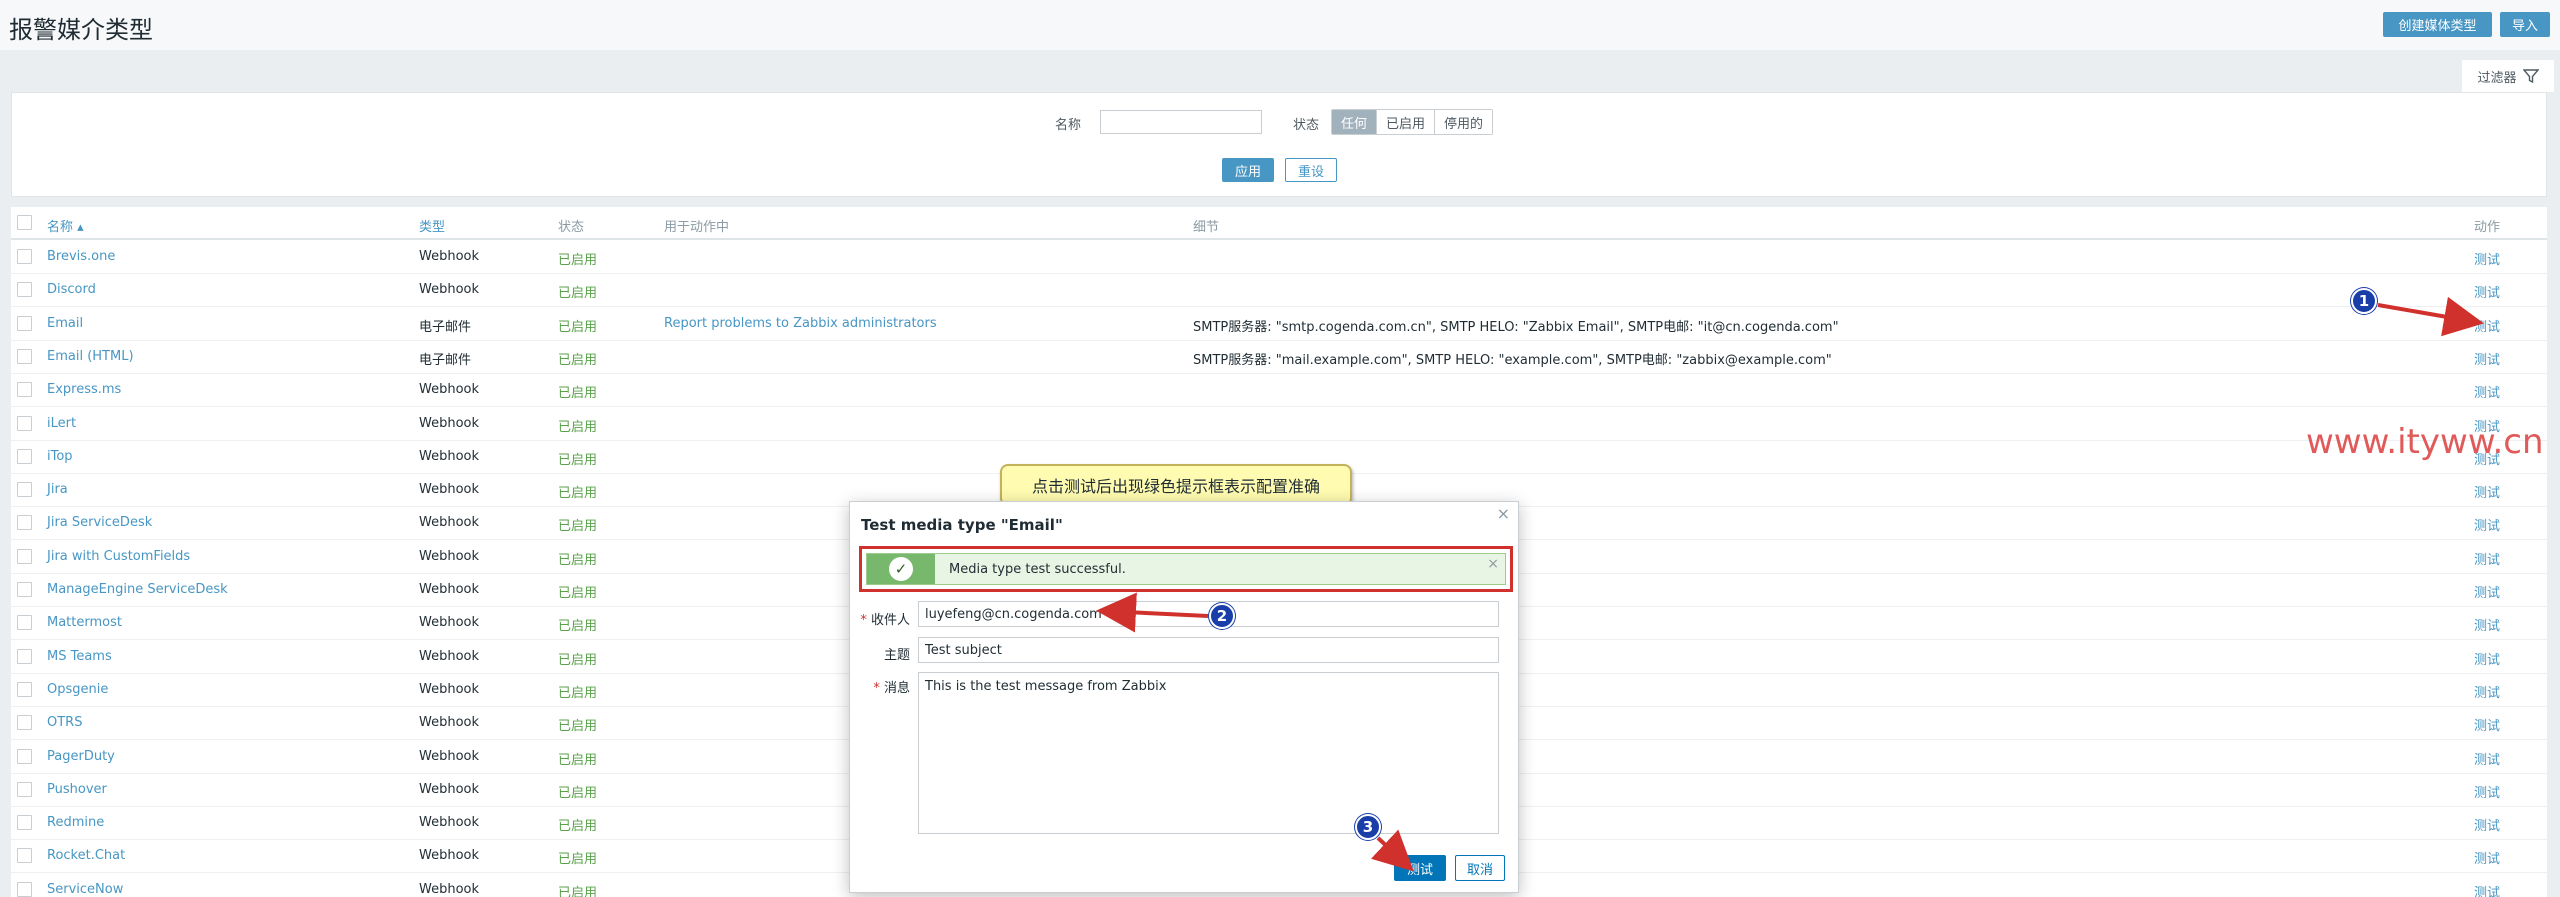 This screenshot has height=897, width=2560. Describe the element at coordinates (1222, 616) in the screenshot. I see `annotation-badge-2: 2` at that location.